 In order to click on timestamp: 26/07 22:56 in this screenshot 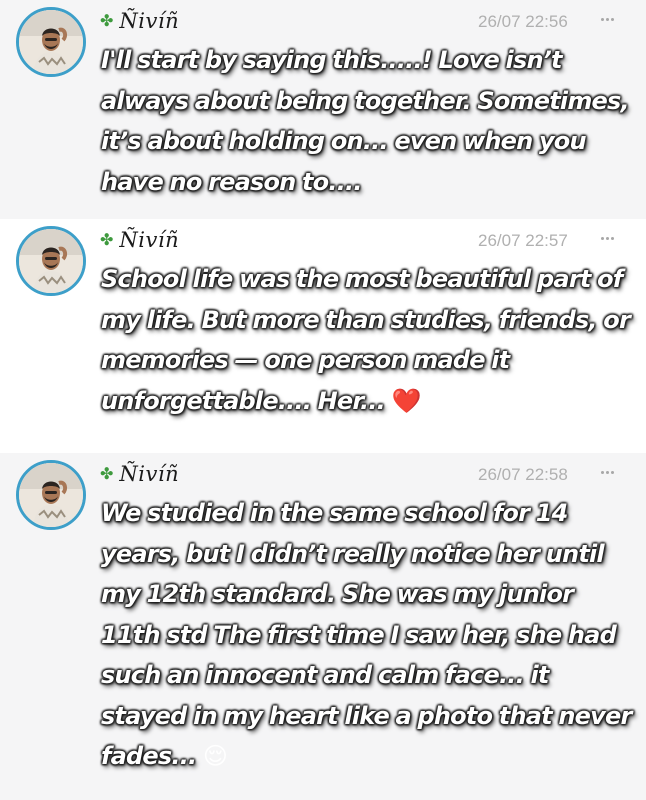, I will do `click(523, 21)`.